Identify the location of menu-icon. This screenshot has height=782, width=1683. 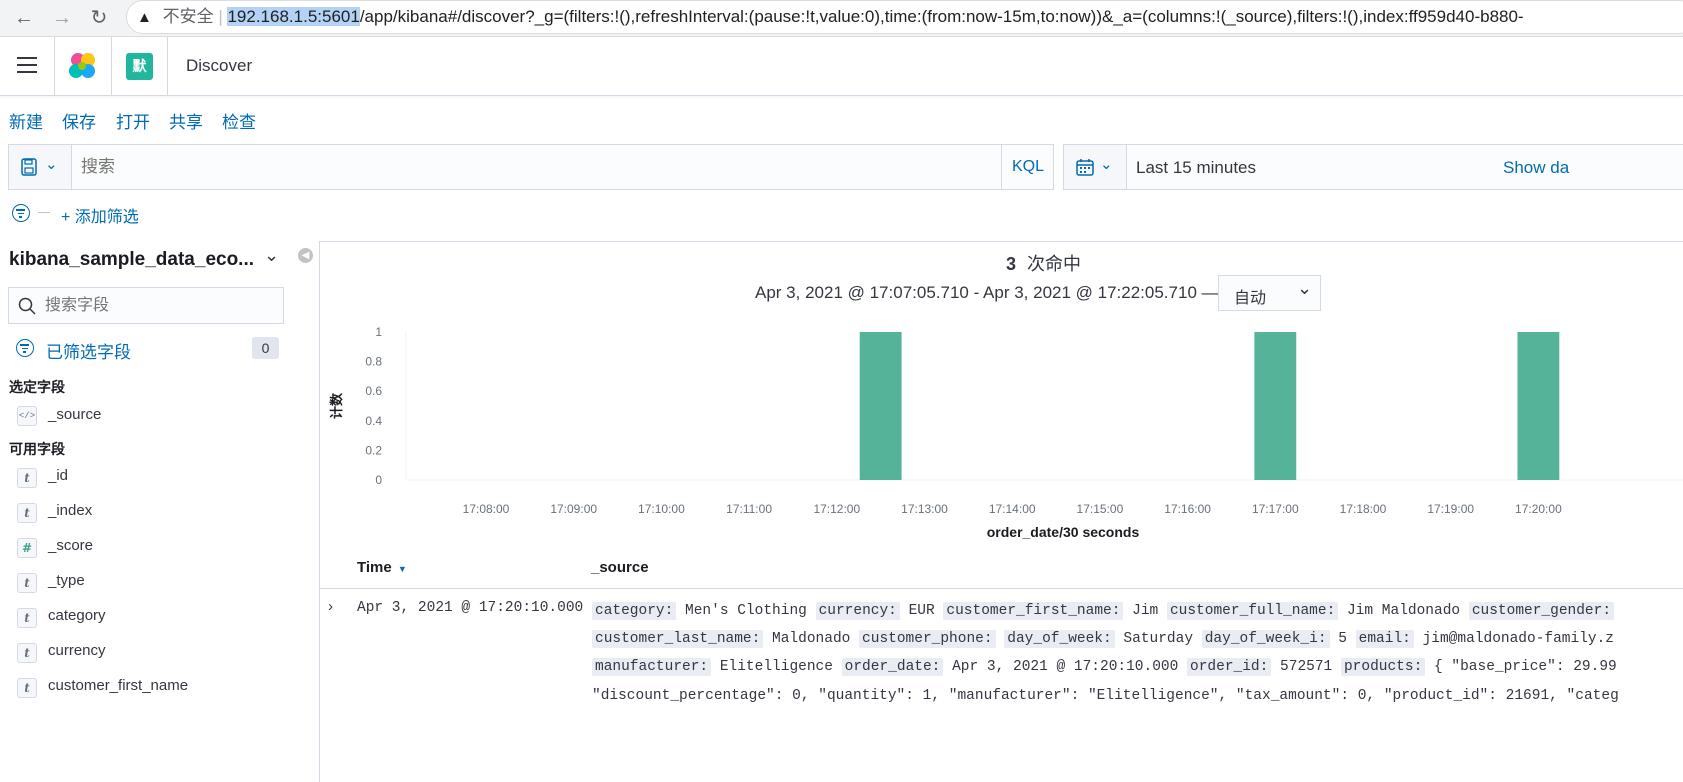
(27, 66).